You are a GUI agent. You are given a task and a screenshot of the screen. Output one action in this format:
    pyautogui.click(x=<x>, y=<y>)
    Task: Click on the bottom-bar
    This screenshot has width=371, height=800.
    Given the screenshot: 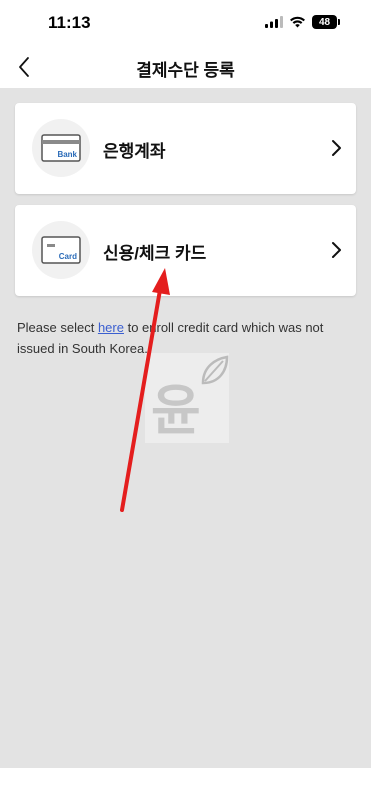 What is the action you would take?
    pyautogui.click(x=185, y=784)
    